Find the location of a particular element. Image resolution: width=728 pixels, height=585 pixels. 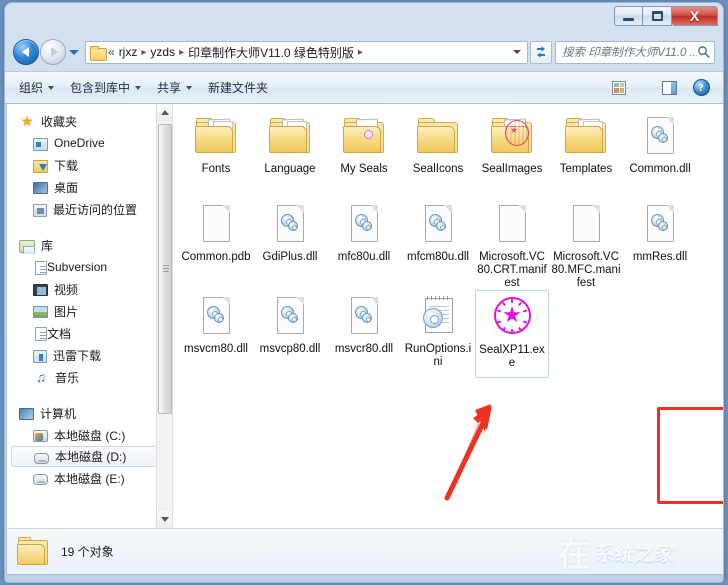

sidebar-item-onedrive: OneDrive is located at coordinates (89, 143).